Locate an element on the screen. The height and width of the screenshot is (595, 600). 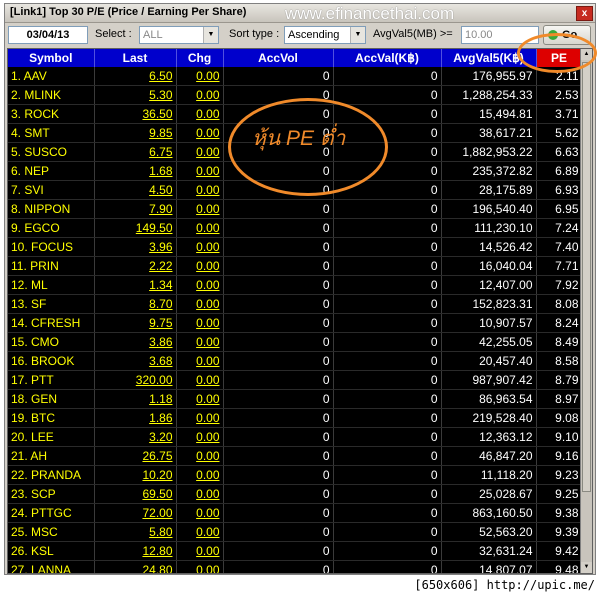
table-row: 21. AH 26.75 0.00 0 0 46,847.20 9.16 is located at coordinates (295, 456).